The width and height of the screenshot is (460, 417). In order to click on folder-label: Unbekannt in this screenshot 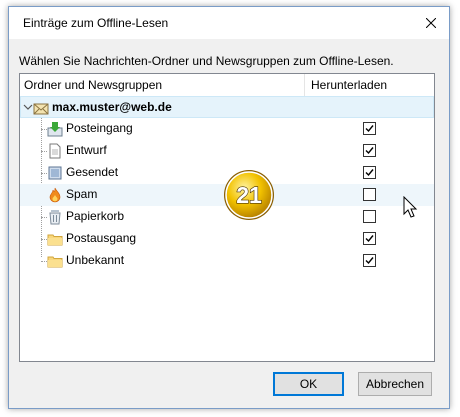, I will do `click(95, 260)`.